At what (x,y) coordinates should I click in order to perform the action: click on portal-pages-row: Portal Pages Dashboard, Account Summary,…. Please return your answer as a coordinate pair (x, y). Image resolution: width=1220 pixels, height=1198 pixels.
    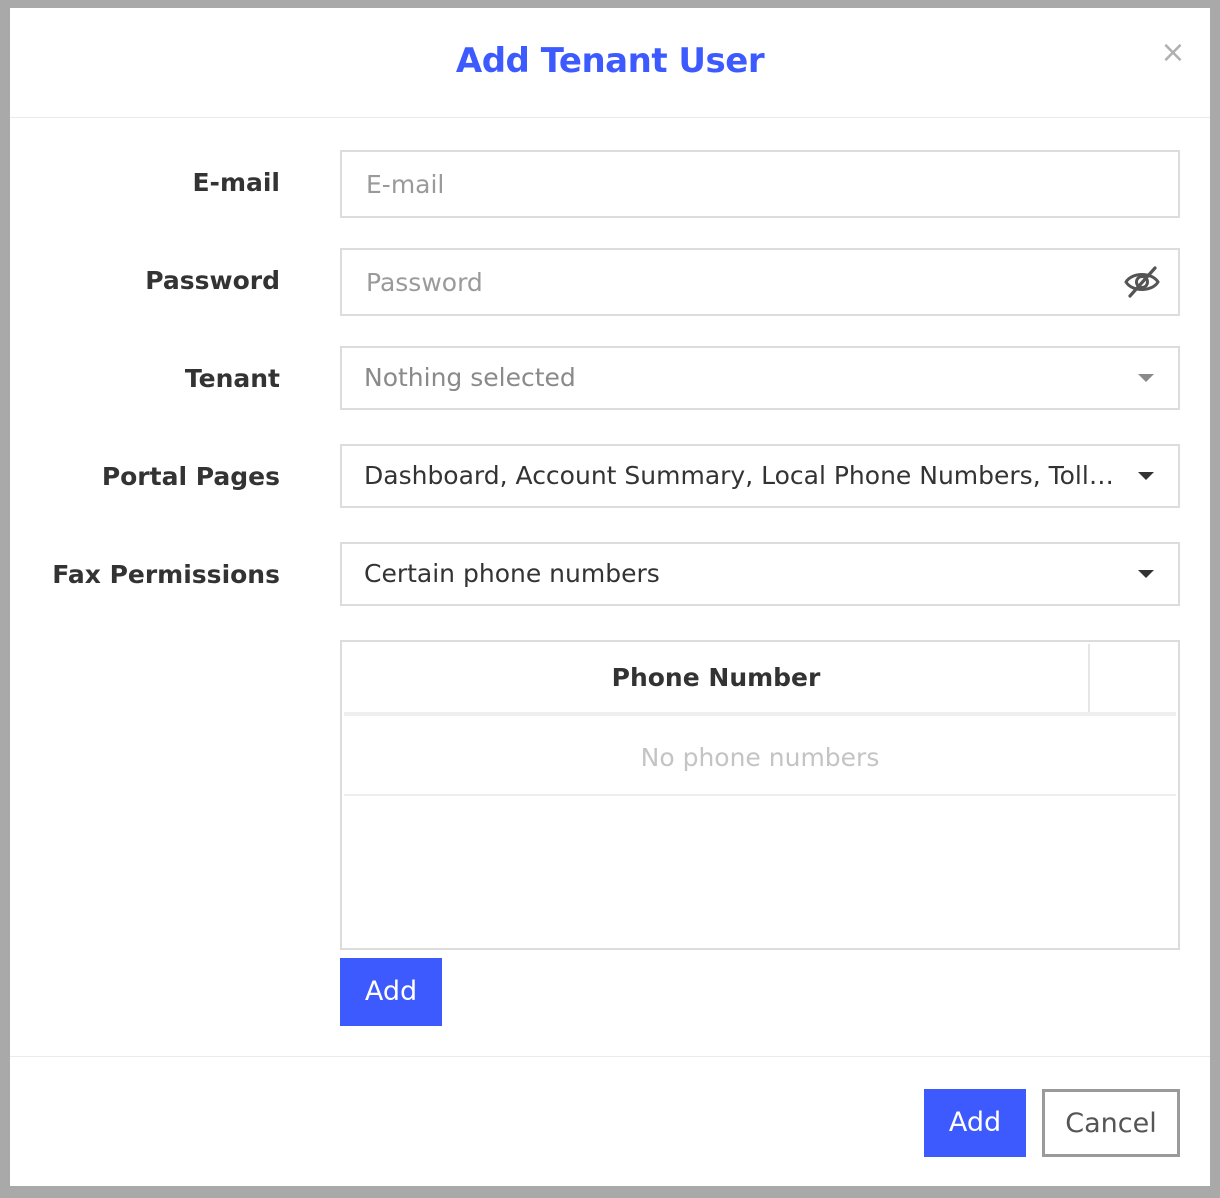
    Looking at the image, I should click on (610, 476).